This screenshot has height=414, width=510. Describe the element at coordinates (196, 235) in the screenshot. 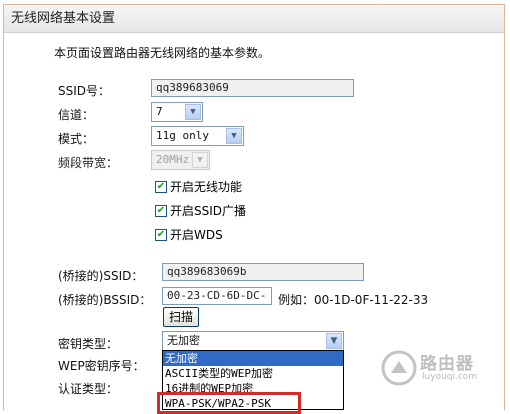

I see `enable-wds-label: 开启WDS` at that location.